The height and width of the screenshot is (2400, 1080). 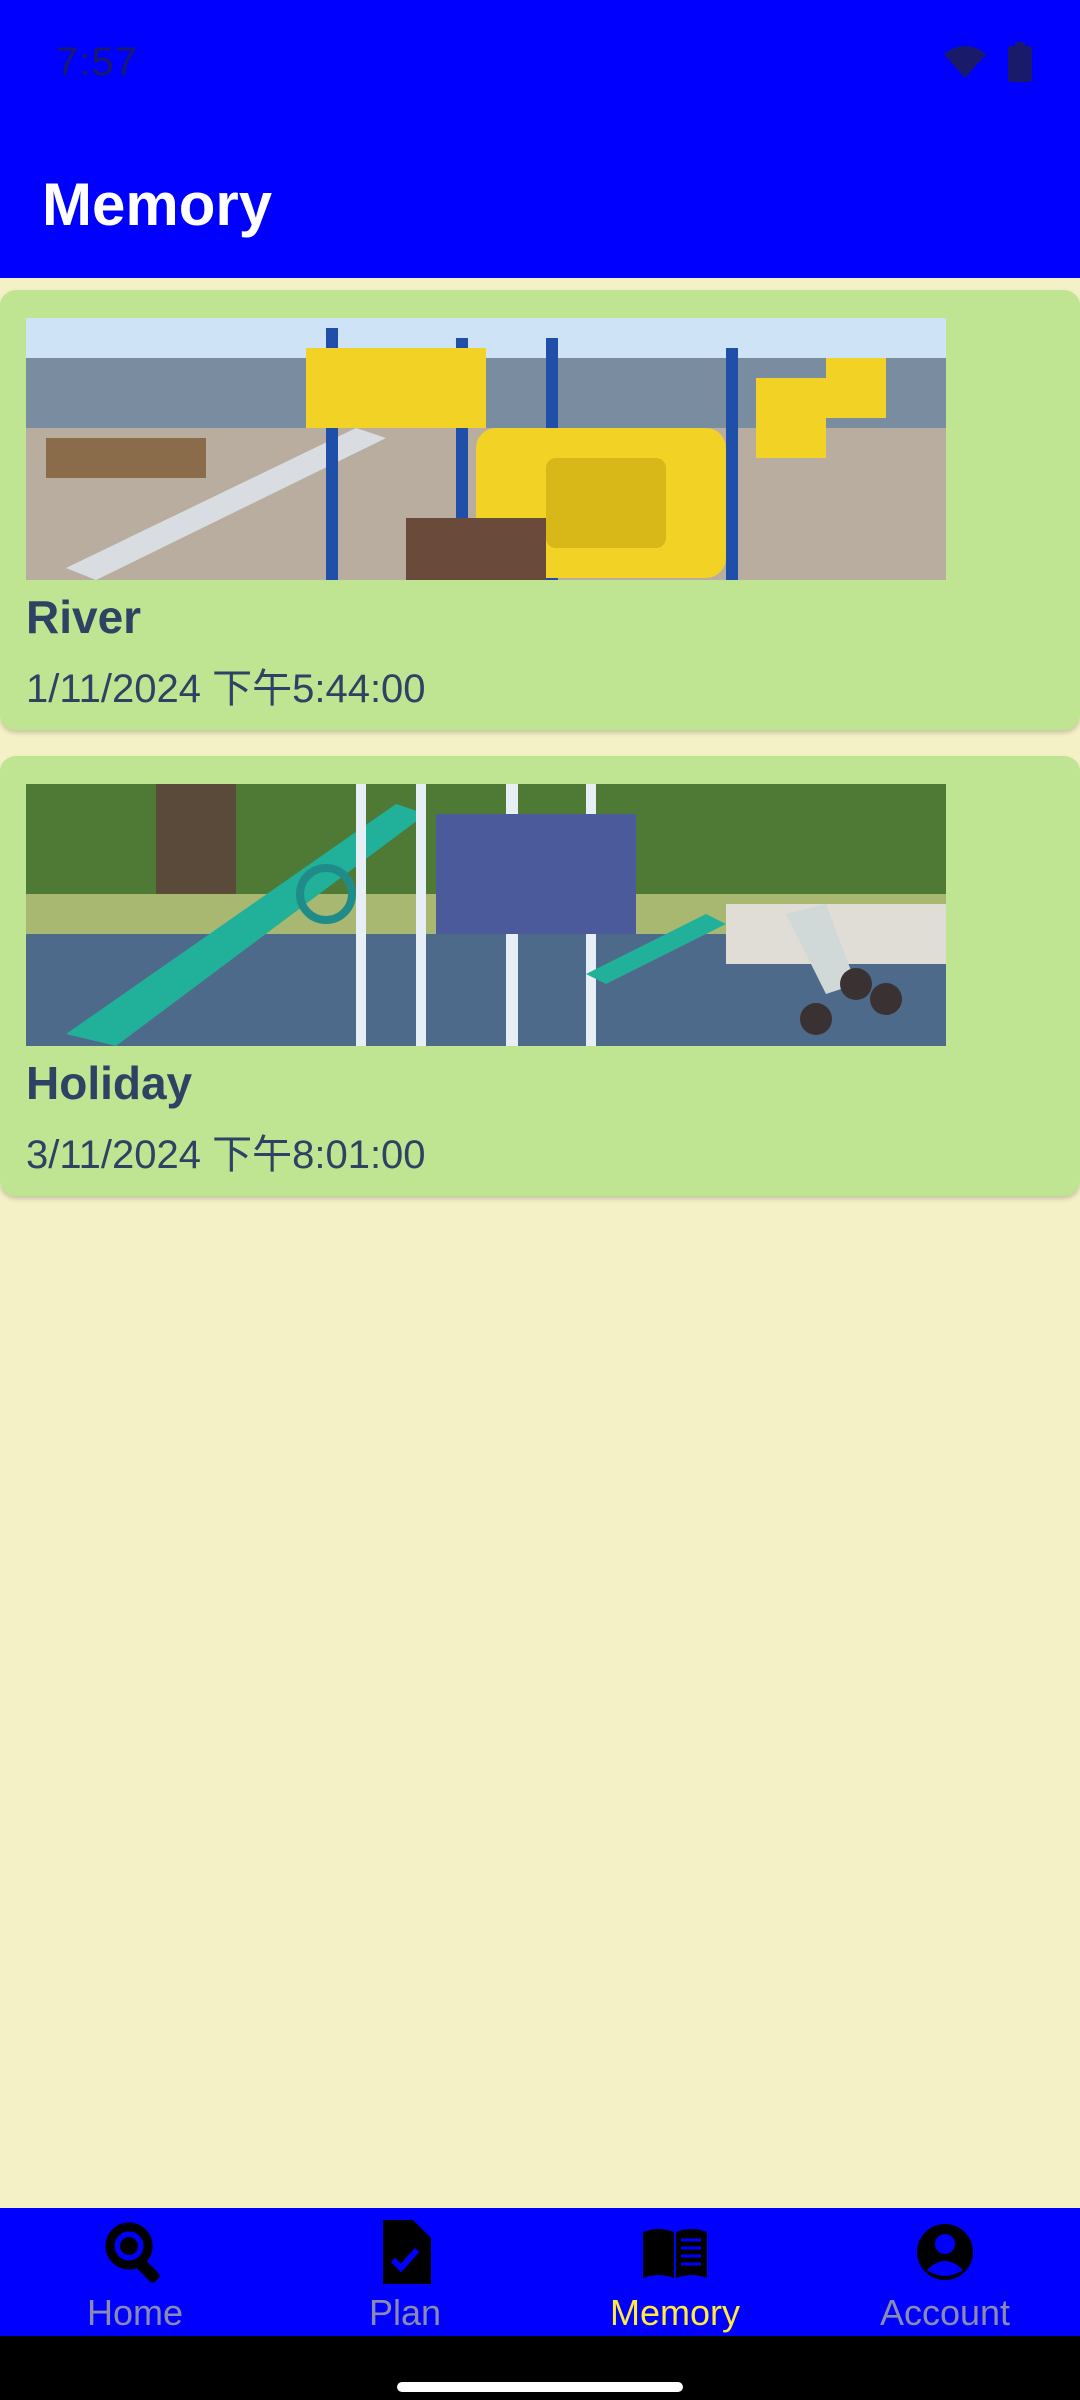 I want to click on battery-icon, so click(x=1020, y=64).